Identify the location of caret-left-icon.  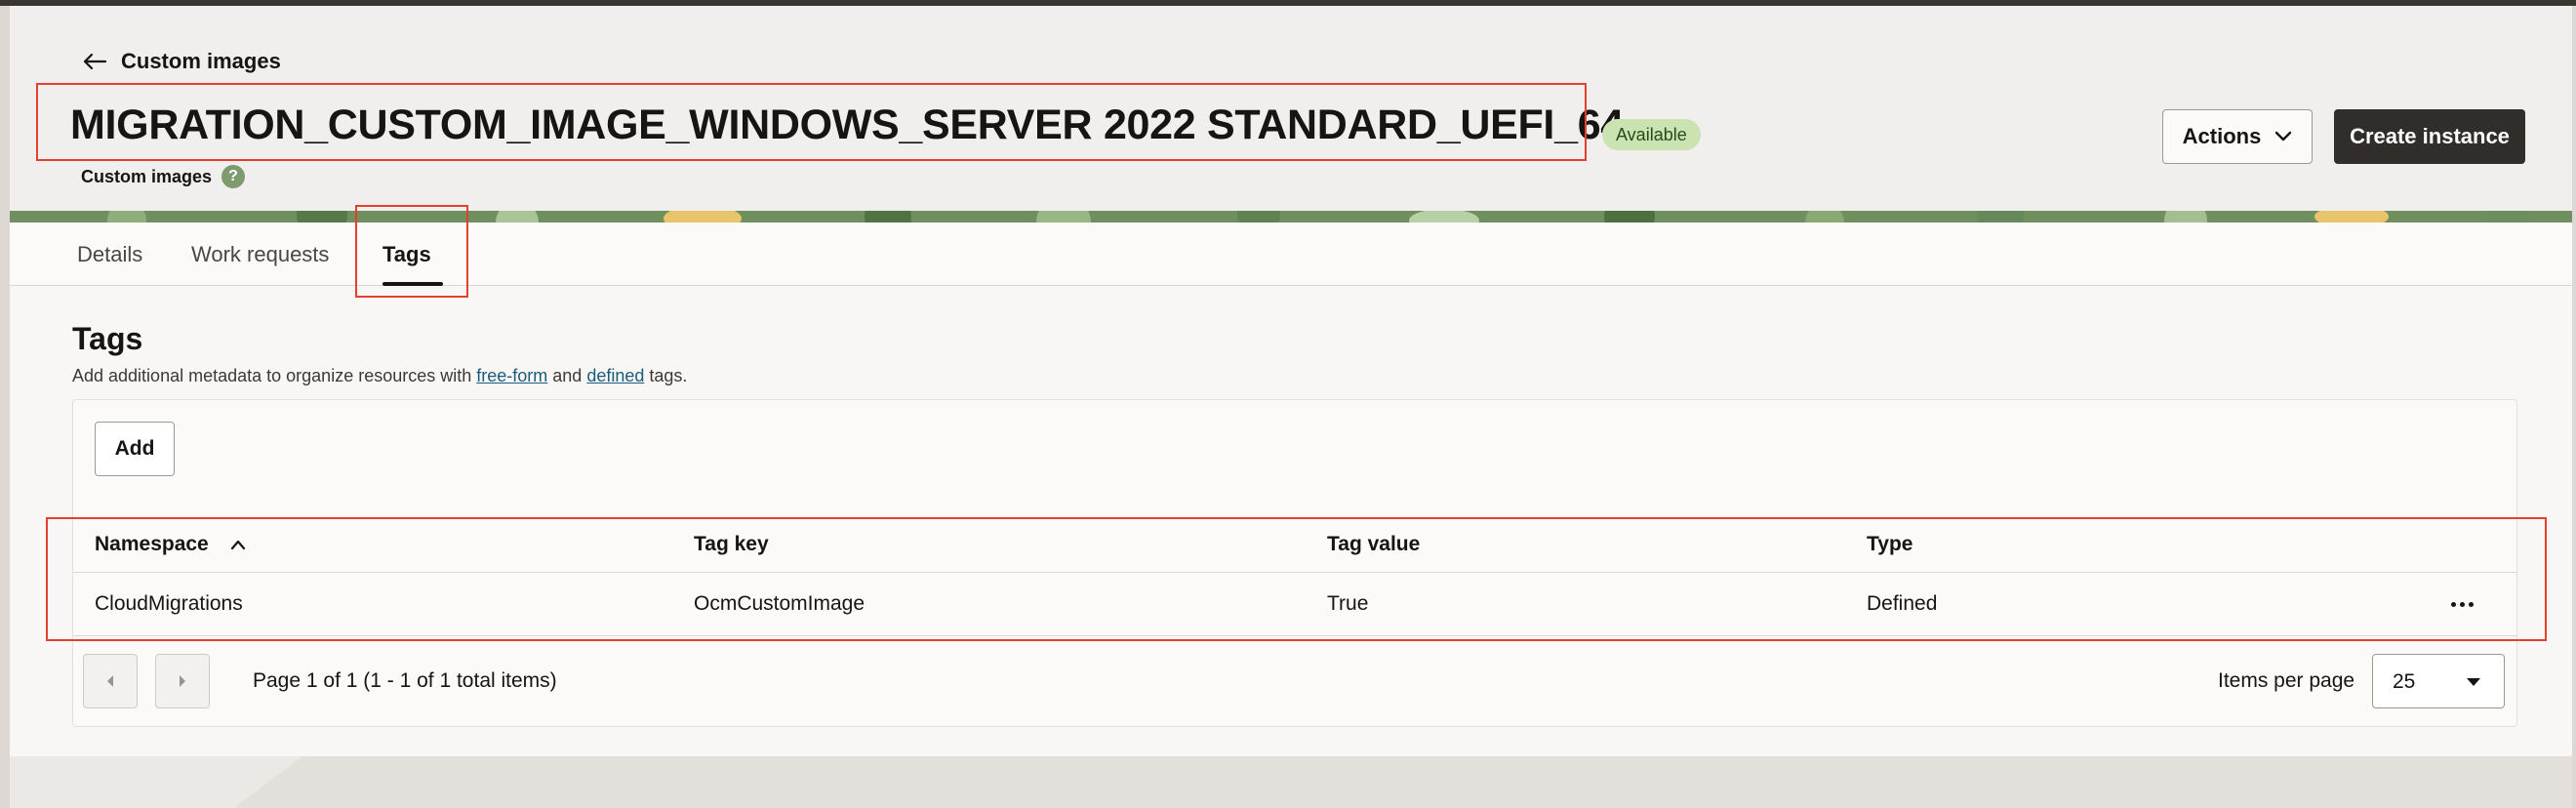
(110, 681).